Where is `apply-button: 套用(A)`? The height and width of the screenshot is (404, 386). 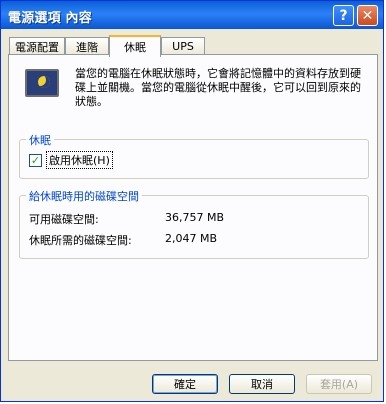 apply-button: 套用(A) is located at coordinates (339, 384).